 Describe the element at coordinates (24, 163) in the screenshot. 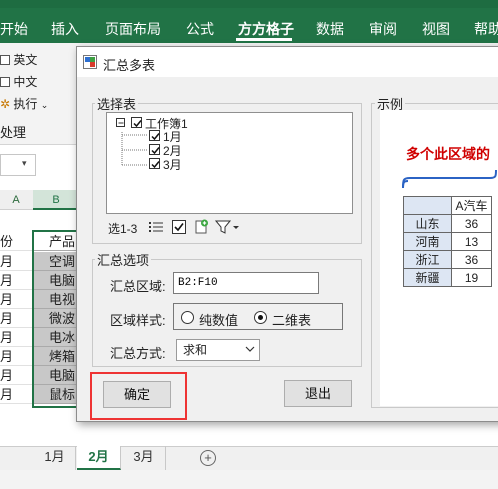

I see `chevron-down-icon: ▾` at that location.